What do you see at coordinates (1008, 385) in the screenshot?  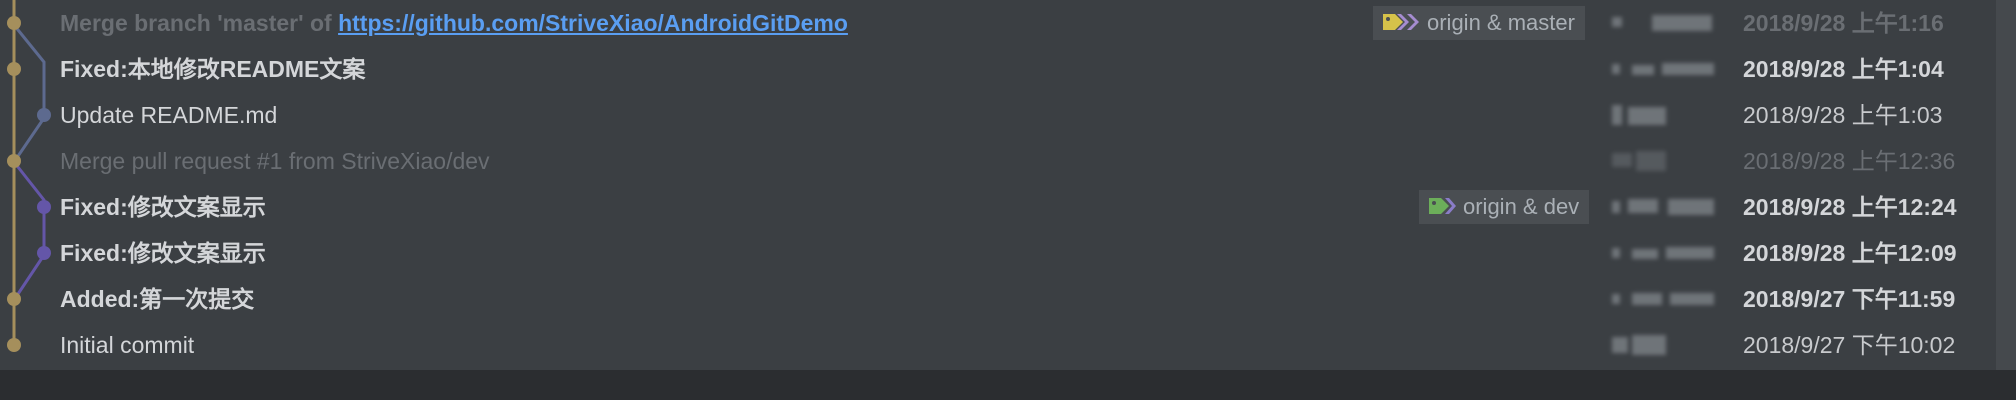 I see `bottom-strip` at bounding box center [1008, 385].